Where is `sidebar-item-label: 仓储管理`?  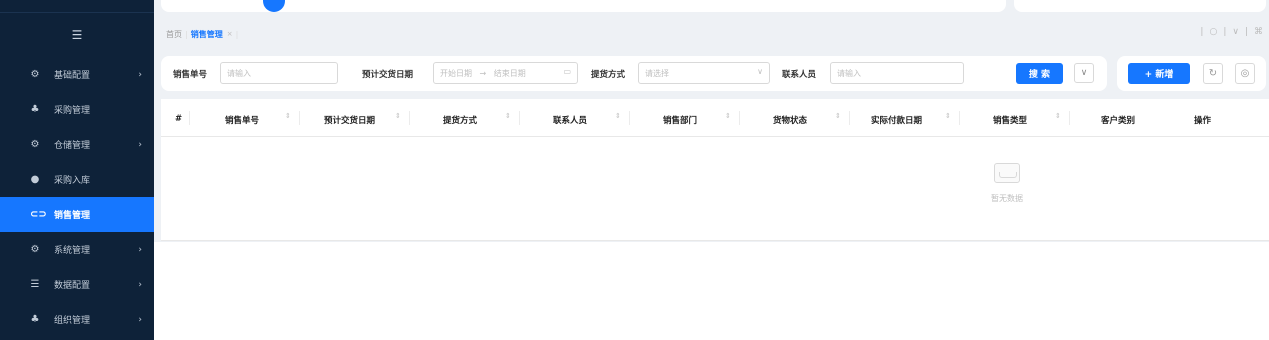
sidebar-item-label: 仓储管理 is located at coordinates (72, 146).